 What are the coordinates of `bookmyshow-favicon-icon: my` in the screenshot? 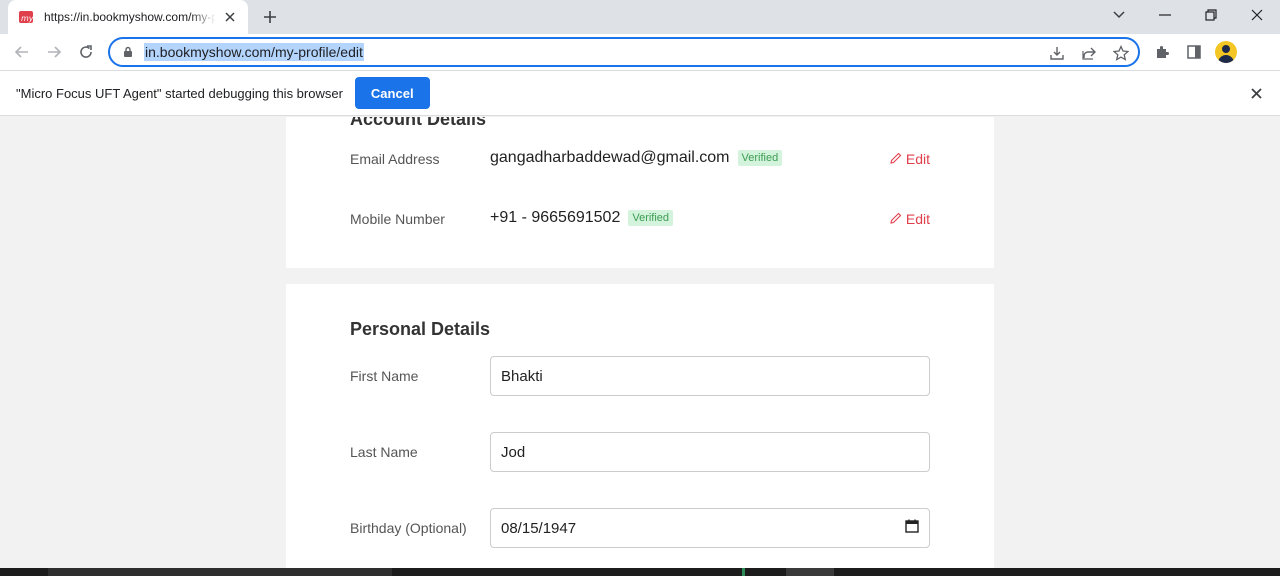 It's located at (26, 17).